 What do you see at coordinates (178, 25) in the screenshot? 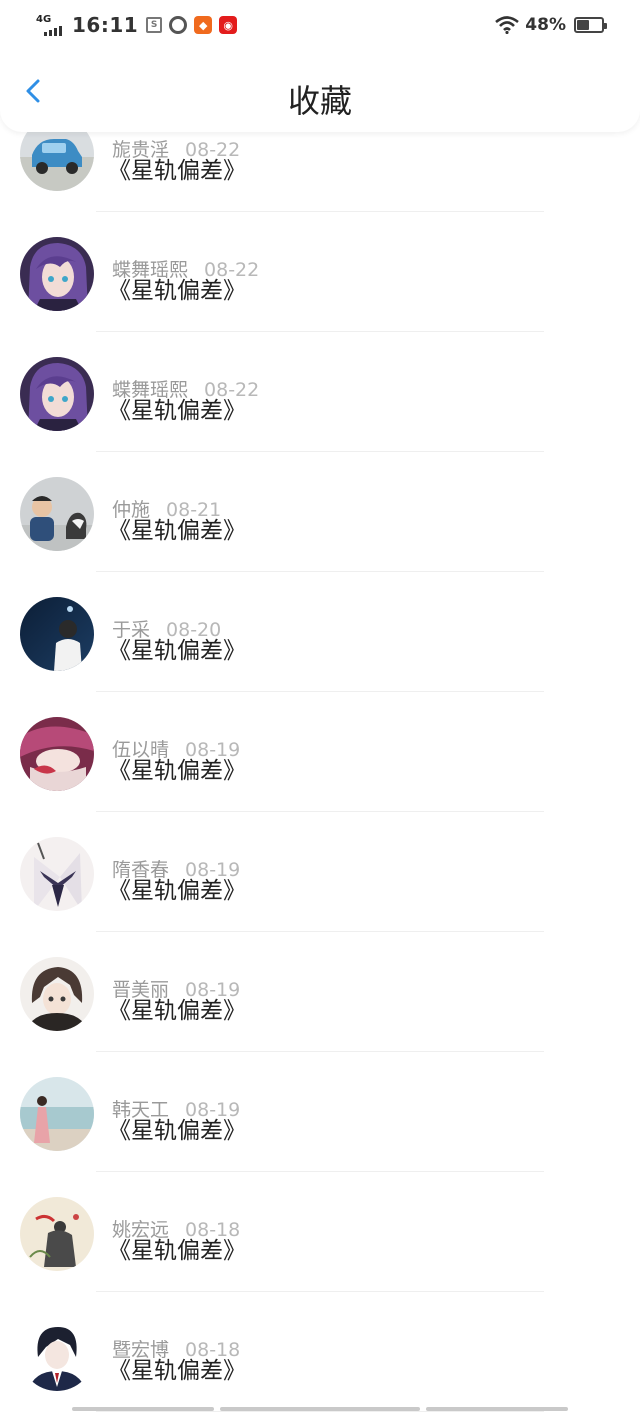
I see `quark-icon` at bounding box center [178, 25].